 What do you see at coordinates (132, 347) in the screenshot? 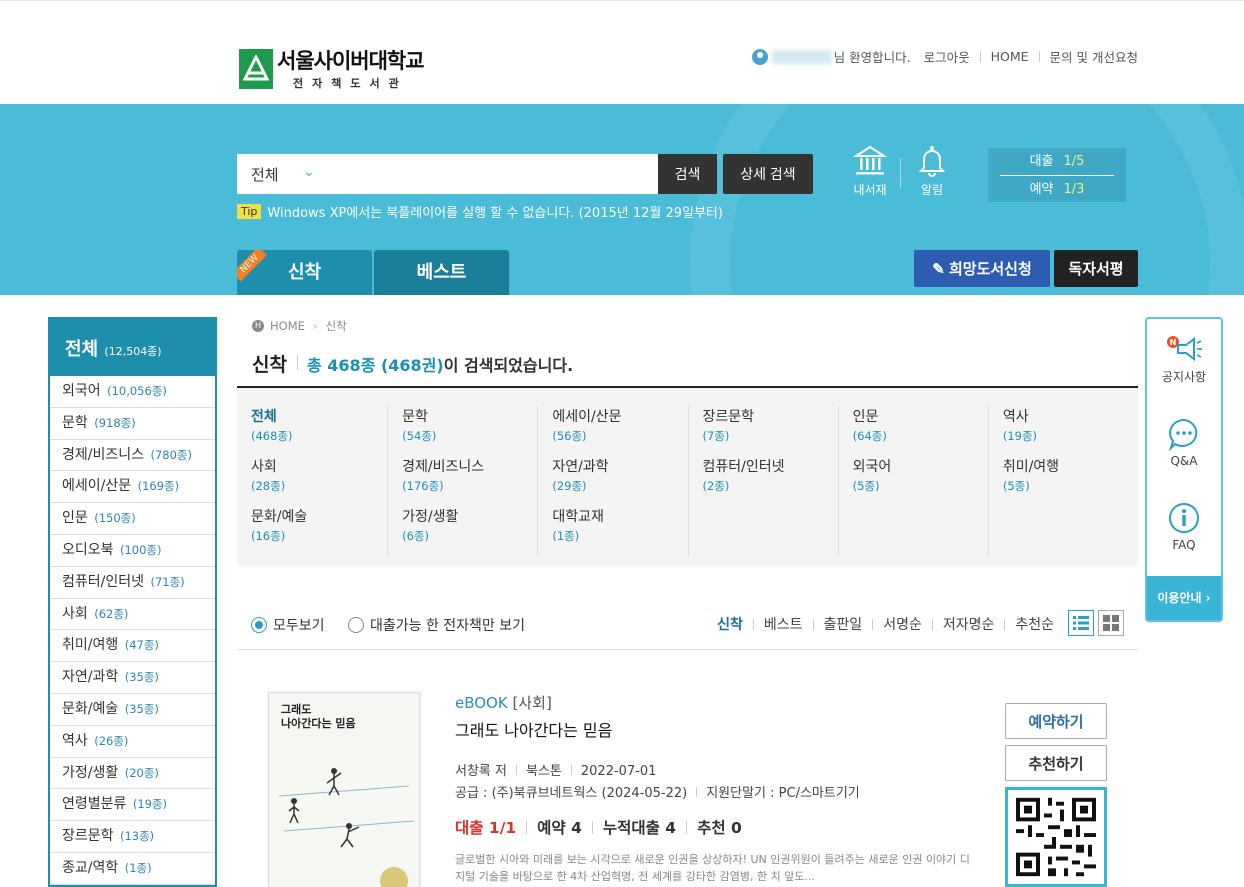
I see `sidebar-header-all: 전체 (12,504종)` at bounding box center [132, 347].